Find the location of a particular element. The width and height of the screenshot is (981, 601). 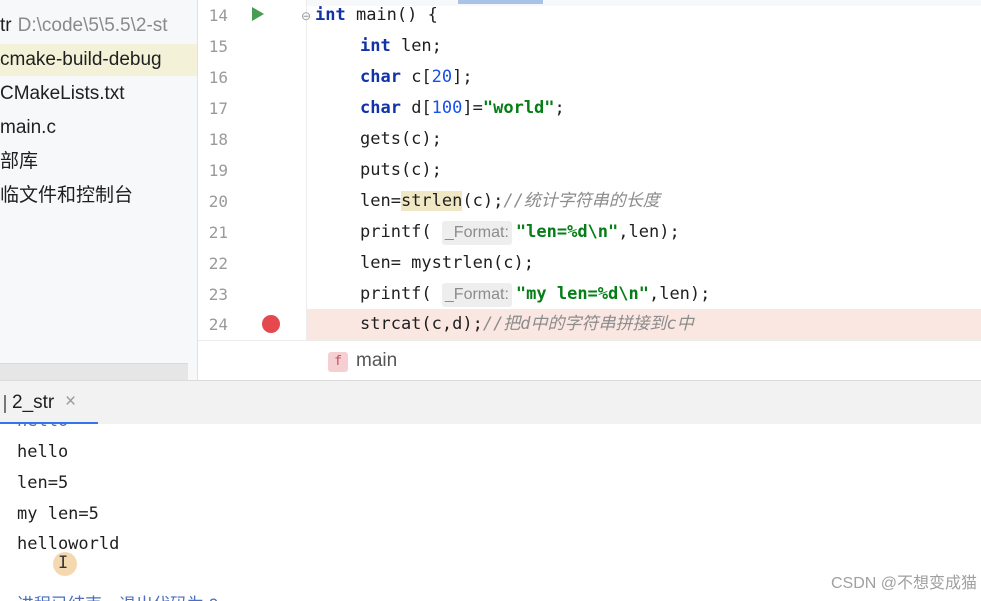

watermark: CSDN @不想变成猫 is located at coordinates (903, 583).